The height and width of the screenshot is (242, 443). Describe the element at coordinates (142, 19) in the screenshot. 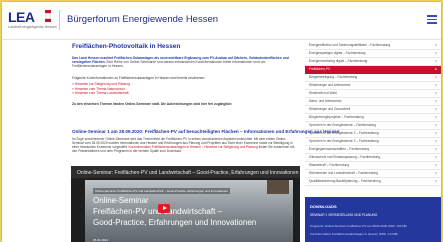

I see `site-title: Bürgerforum Energiewende Hessen` at that location.